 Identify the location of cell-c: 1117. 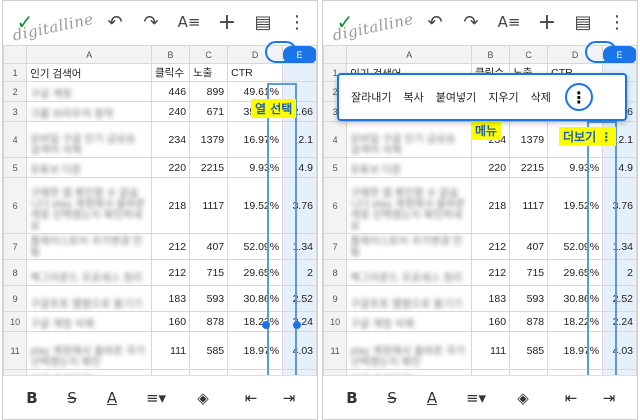
(209, 205).